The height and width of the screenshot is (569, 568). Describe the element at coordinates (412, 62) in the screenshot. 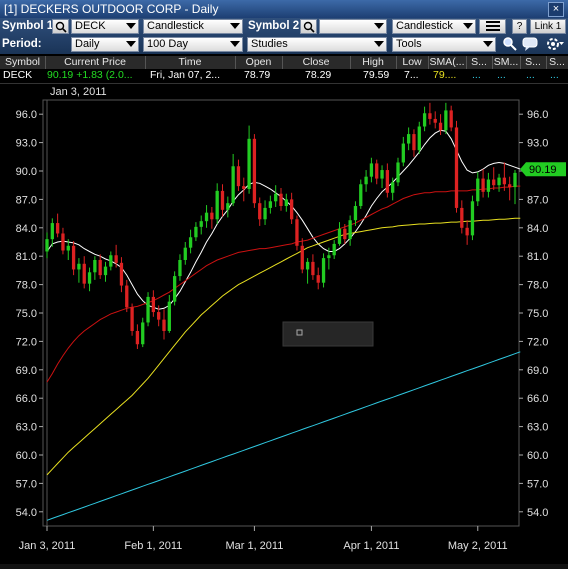

I see `quote-header-6: Low` at that location.